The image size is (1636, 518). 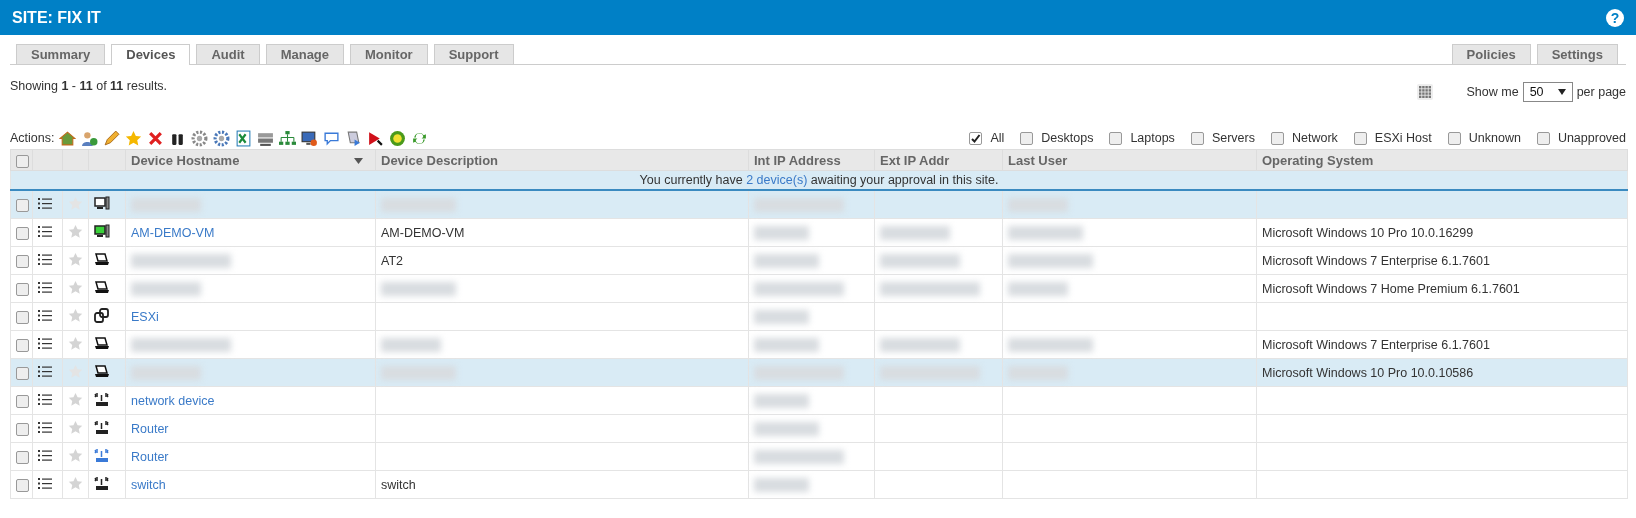 I want to click on laptop-icon, so click(x=102, y=259).